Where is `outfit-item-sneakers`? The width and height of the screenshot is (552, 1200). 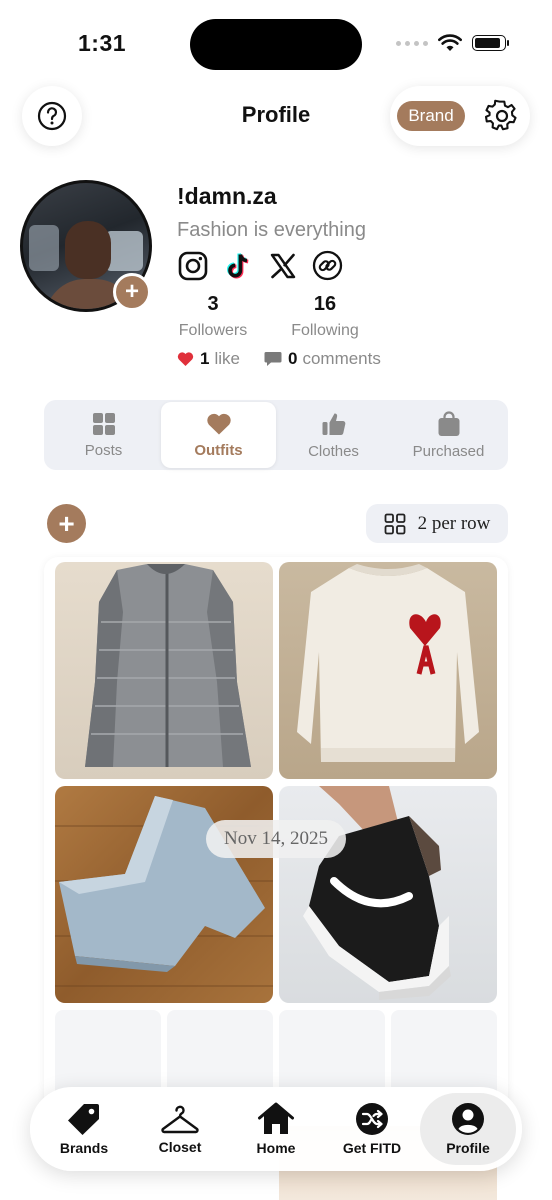
outfit-item-sneakers is located at coordinates (388, 894).